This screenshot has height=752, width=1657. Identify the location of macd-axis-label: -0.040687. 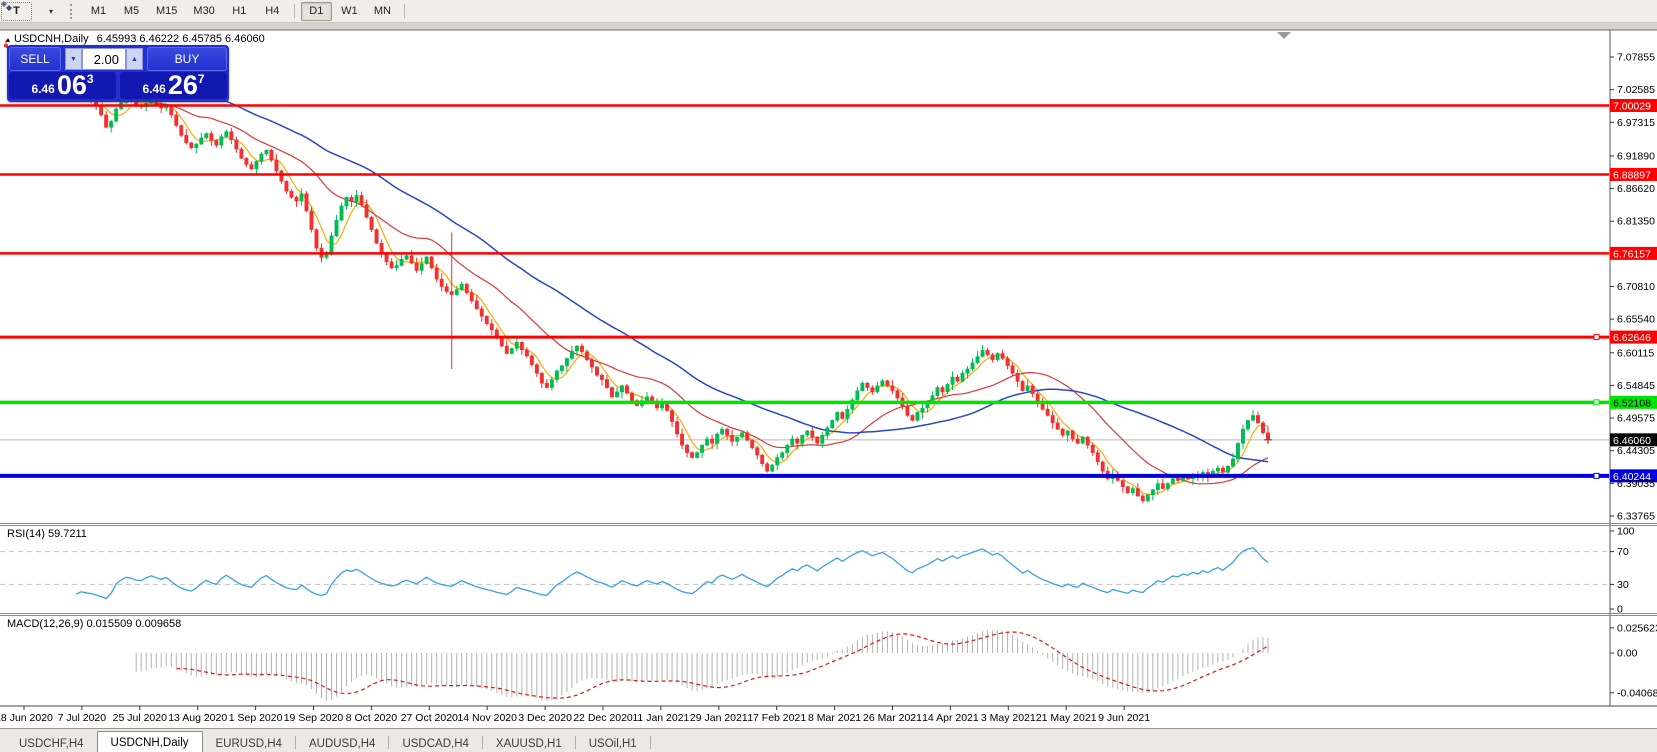
(1637, 693).